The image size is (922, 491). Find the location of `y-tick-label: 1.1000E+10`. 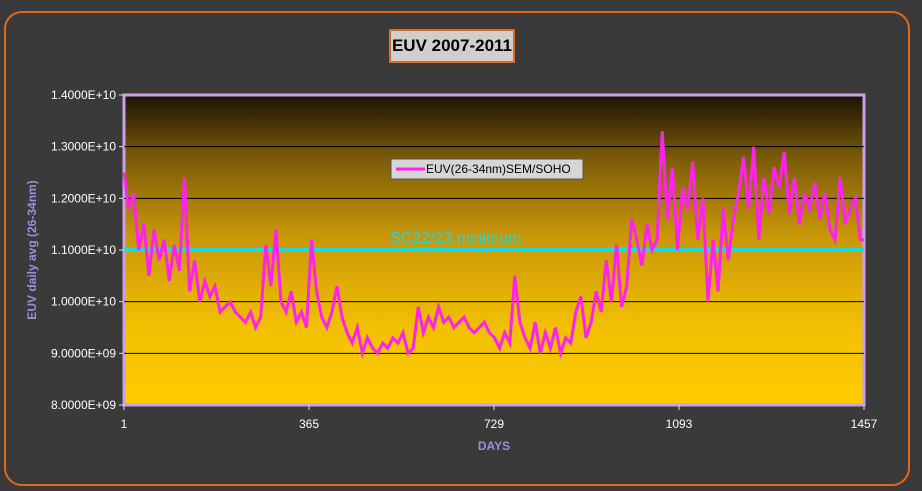

y-tick-label: 1.1000E+10 is located at coordinates (83, 250).